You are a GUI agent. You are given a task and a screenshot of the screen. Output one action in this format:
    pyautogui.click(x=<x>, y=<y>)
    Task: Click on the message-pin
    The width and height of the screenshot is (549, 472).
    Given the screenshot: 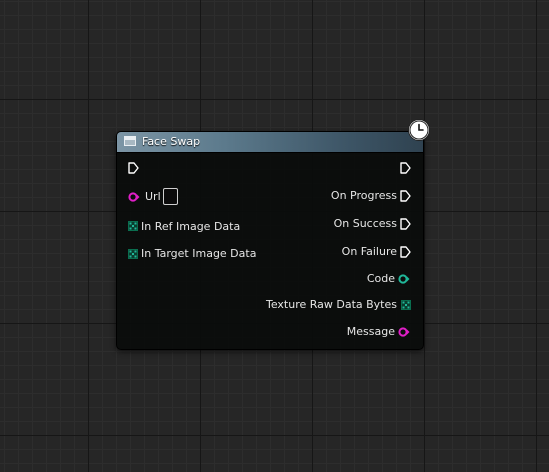 What is the action you would take?
    pyautogui.click(x=404, y=332)
    